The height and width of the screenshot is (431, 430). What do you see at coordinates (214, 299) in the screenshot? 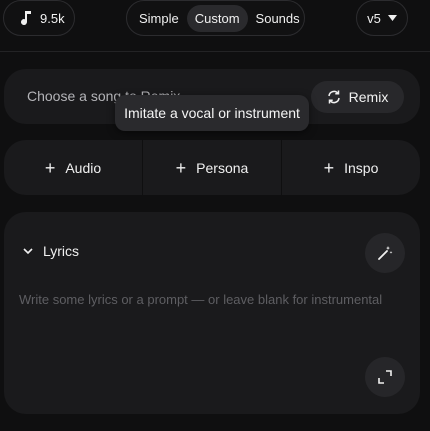
I see `lyrics-input` at bounding box center [214, 299].